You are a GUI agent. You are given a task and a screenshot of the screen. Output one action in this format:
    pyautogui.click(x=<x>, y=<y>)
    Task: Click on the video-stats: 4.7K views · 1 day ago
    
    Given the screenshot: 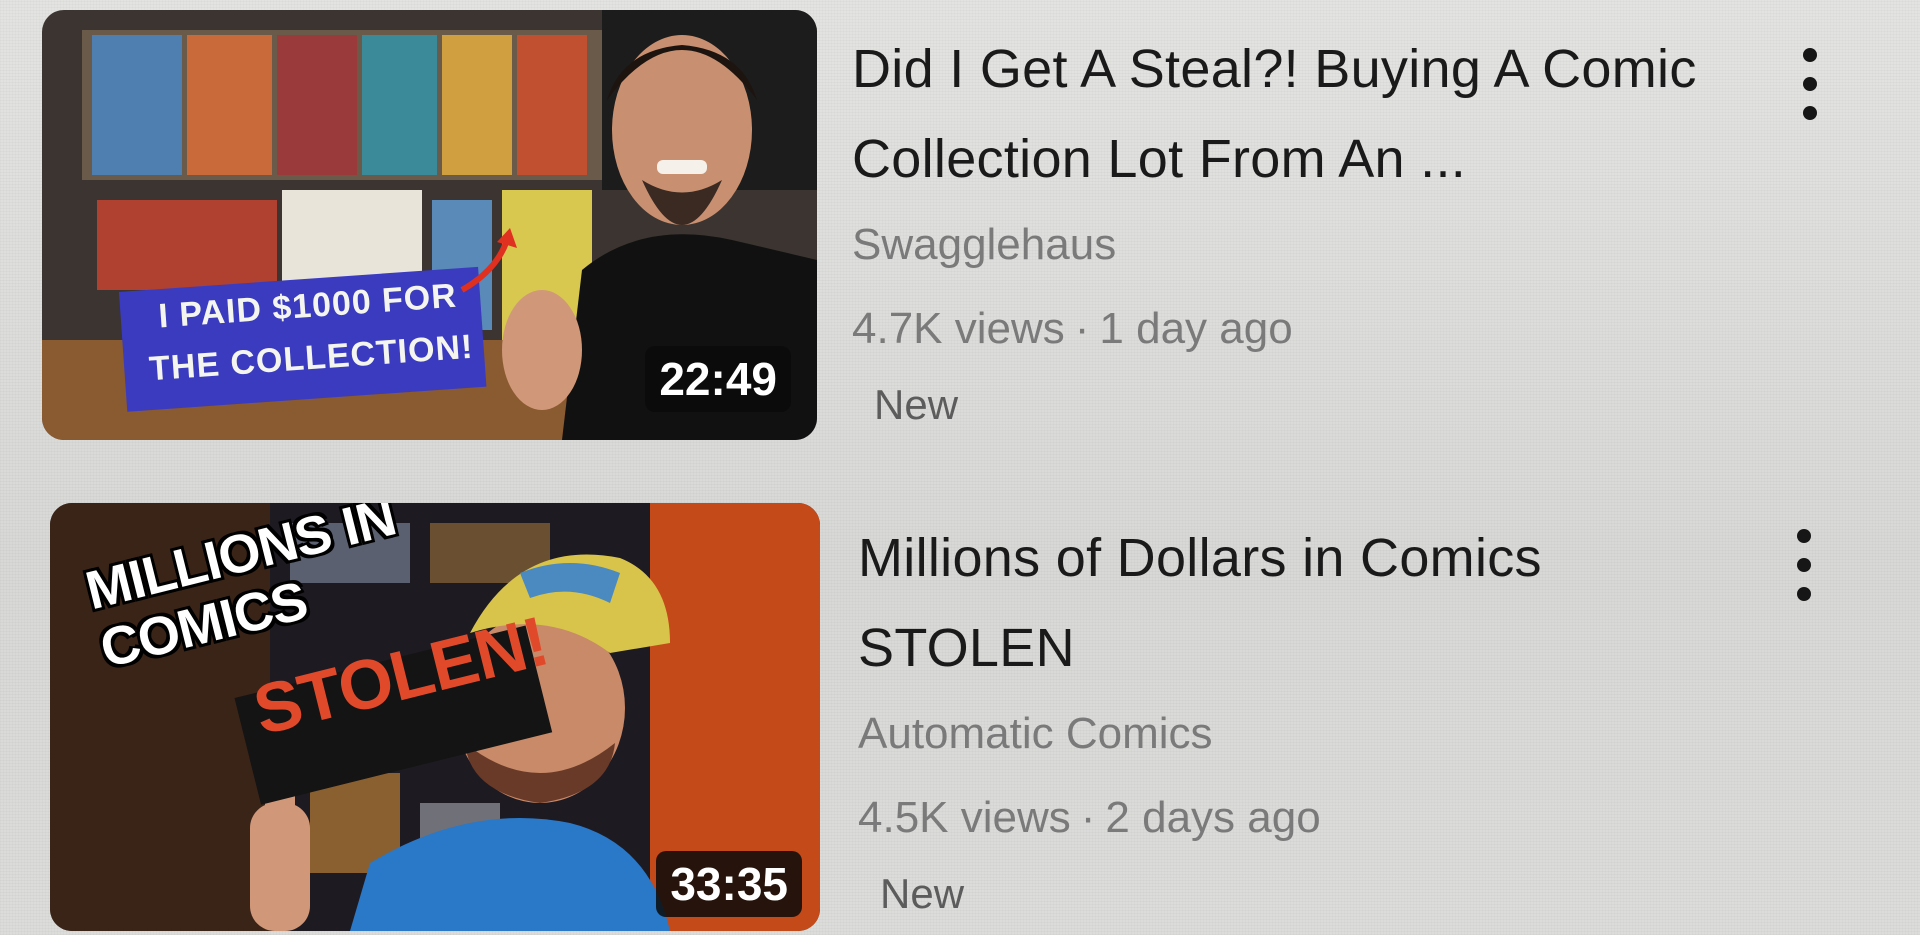 What is the action you would take?
    pyautogui.click(x=1302, y=329)
    